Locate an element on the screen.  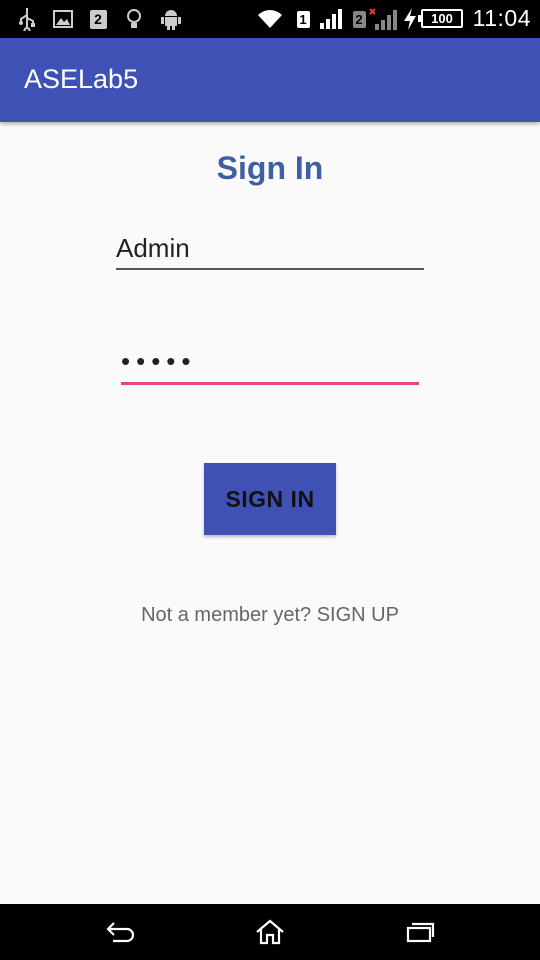
page-title: Sign In is located at coordinates (270, 168).